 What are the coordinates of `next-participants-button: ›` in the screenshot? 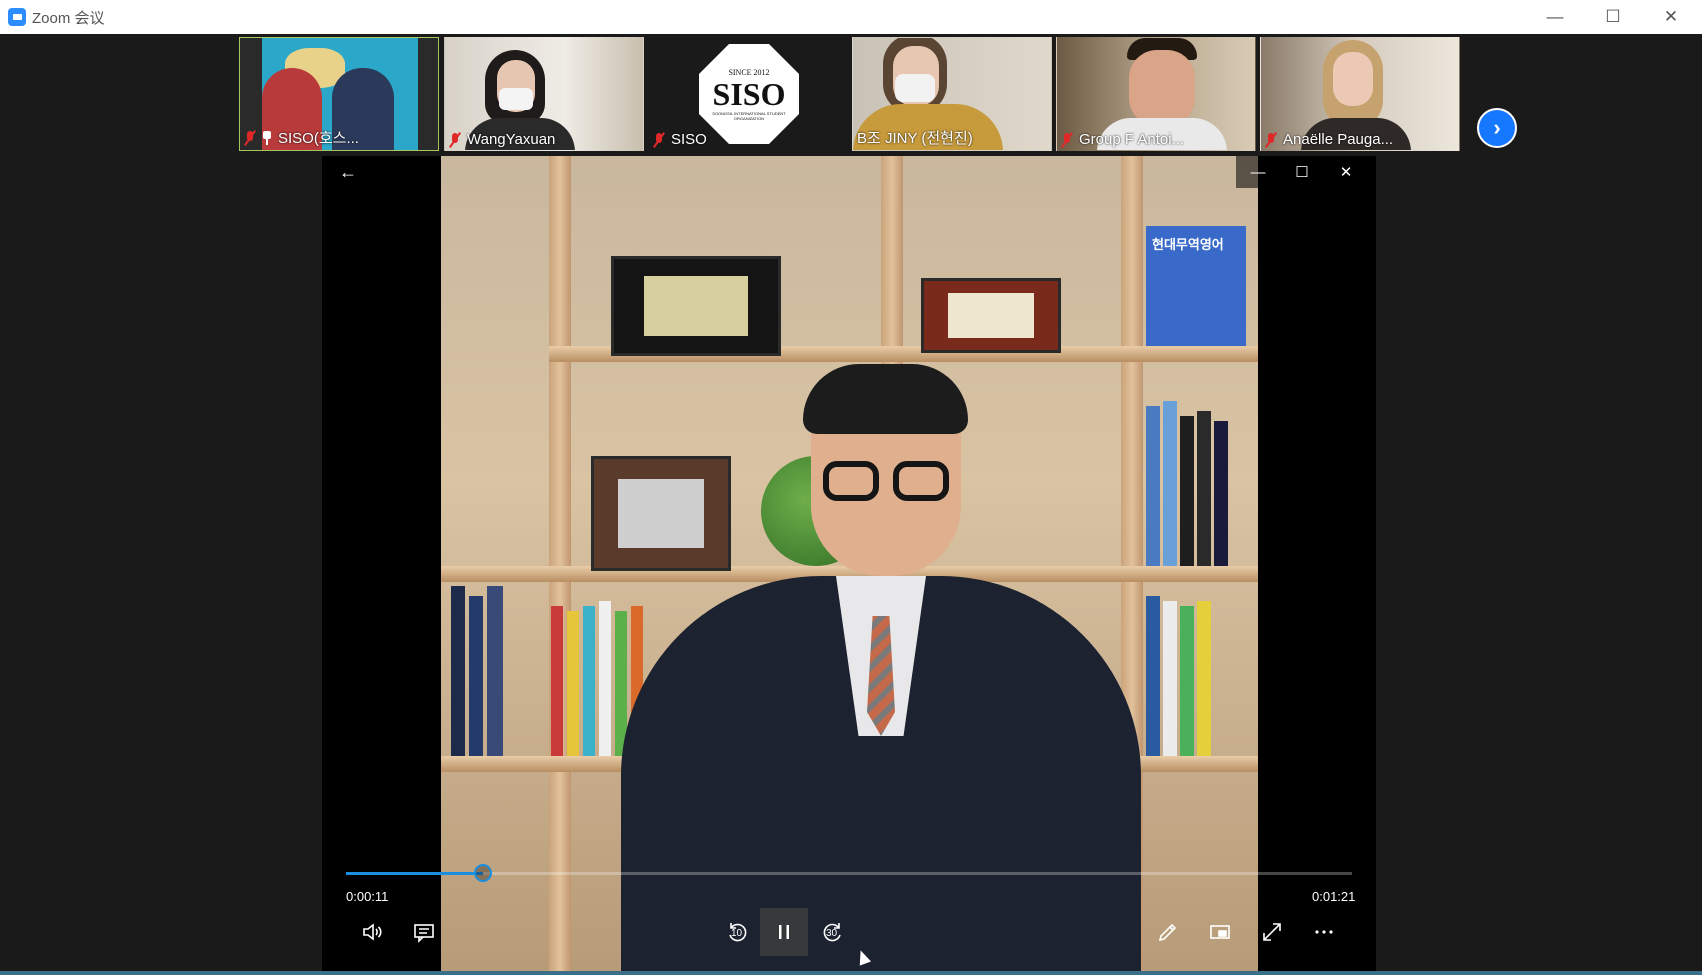 It's located at (1497, 128).